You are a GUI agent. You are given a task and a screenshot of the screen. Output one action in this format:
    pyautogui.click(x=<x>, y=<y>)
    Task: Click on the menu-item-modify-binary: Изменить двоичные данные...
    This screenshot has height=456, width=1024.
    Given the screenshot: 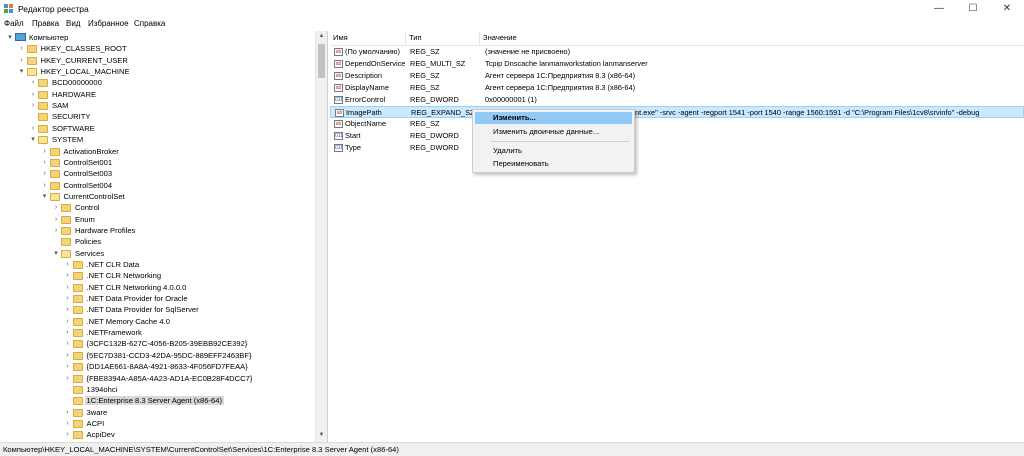 What is the action you would take?
    pyautogui.click(x=553, y=132)
    